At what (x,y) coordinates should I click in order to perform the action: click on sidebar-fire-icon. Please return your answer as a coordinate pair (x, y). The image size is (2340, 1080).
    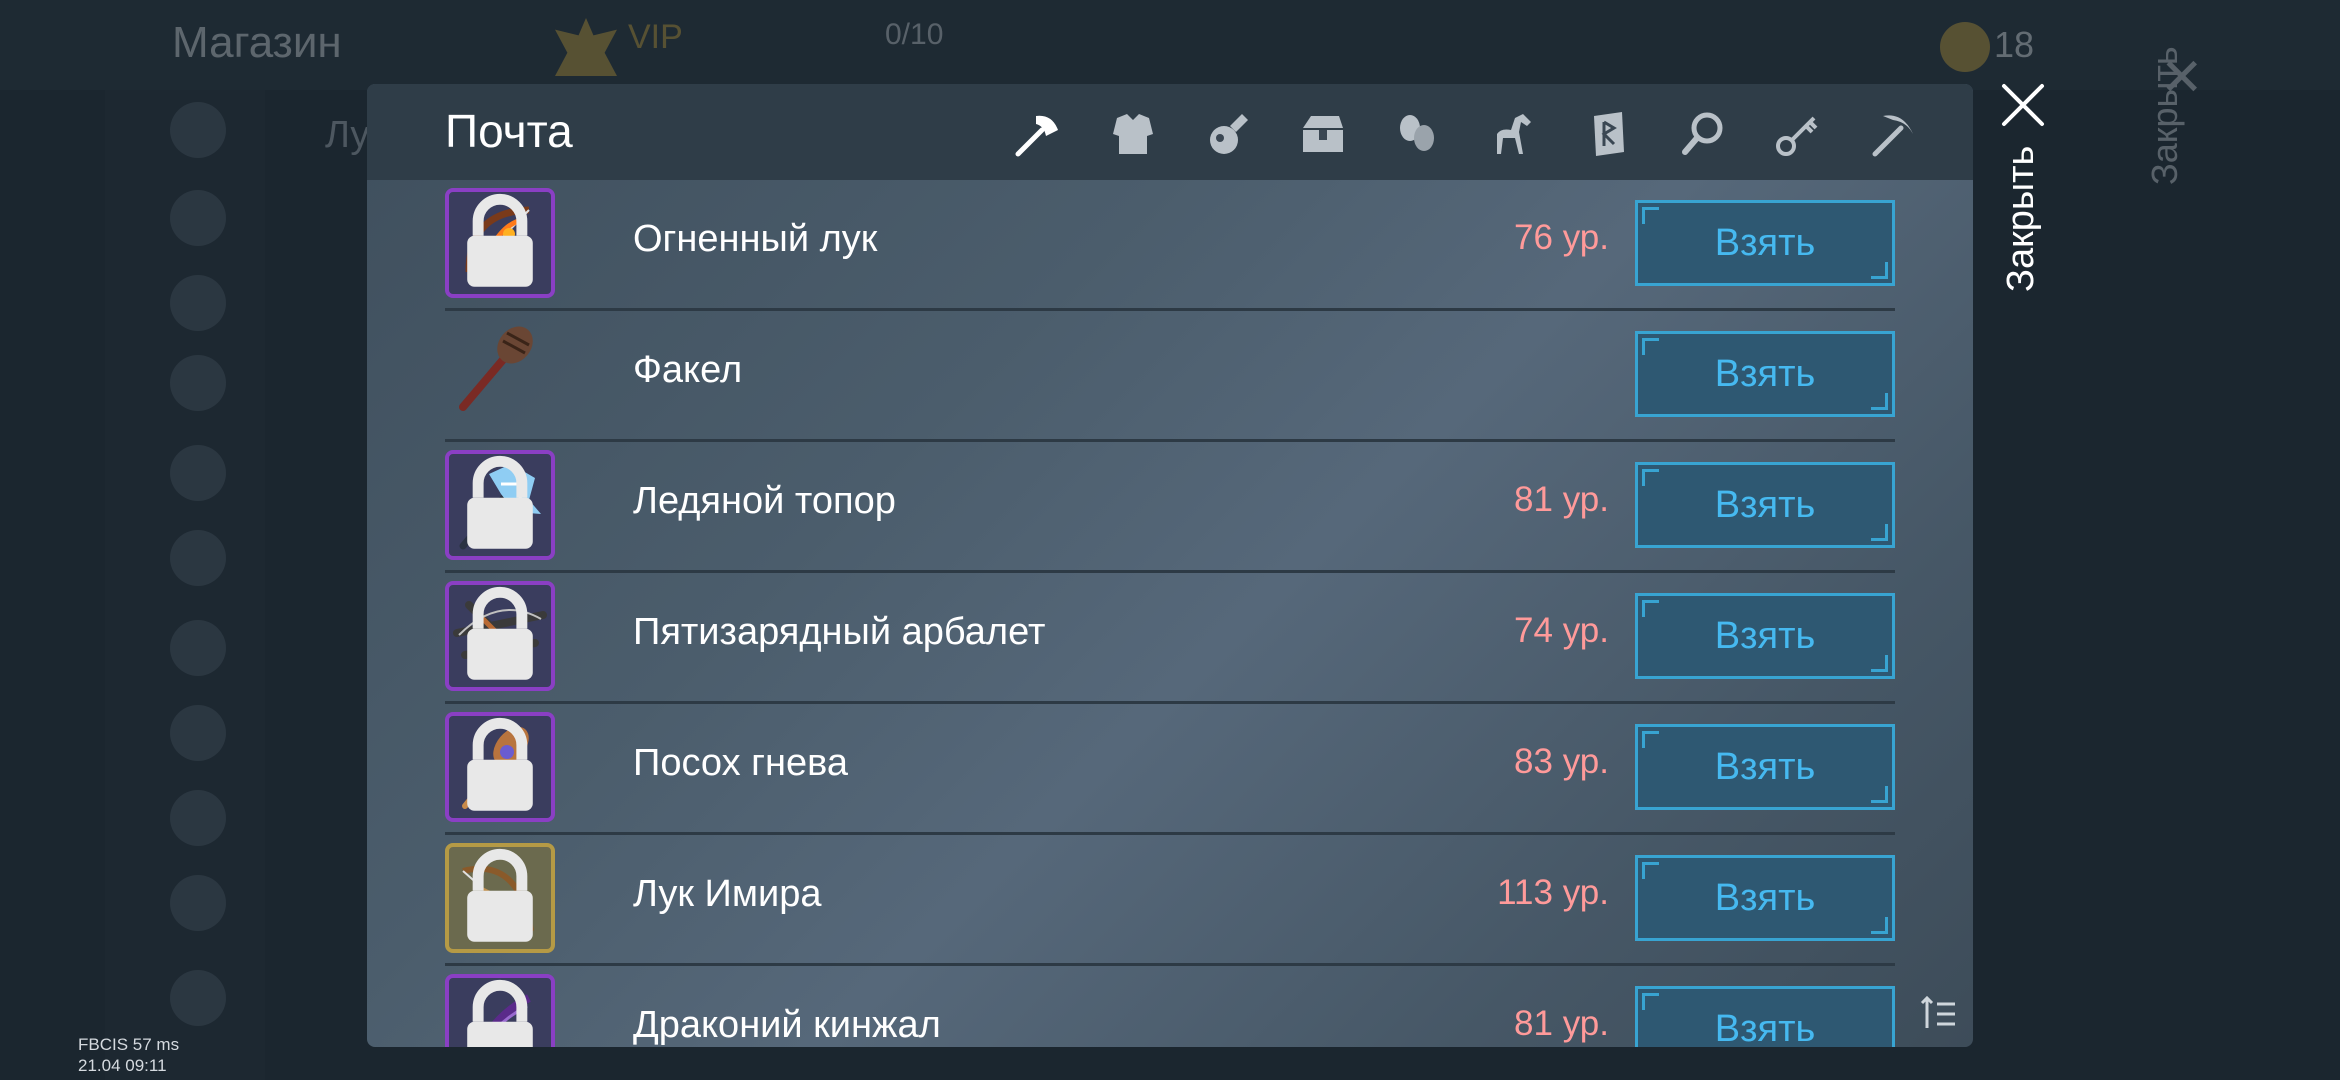
    Looking at the image, I should click on (198, 218).